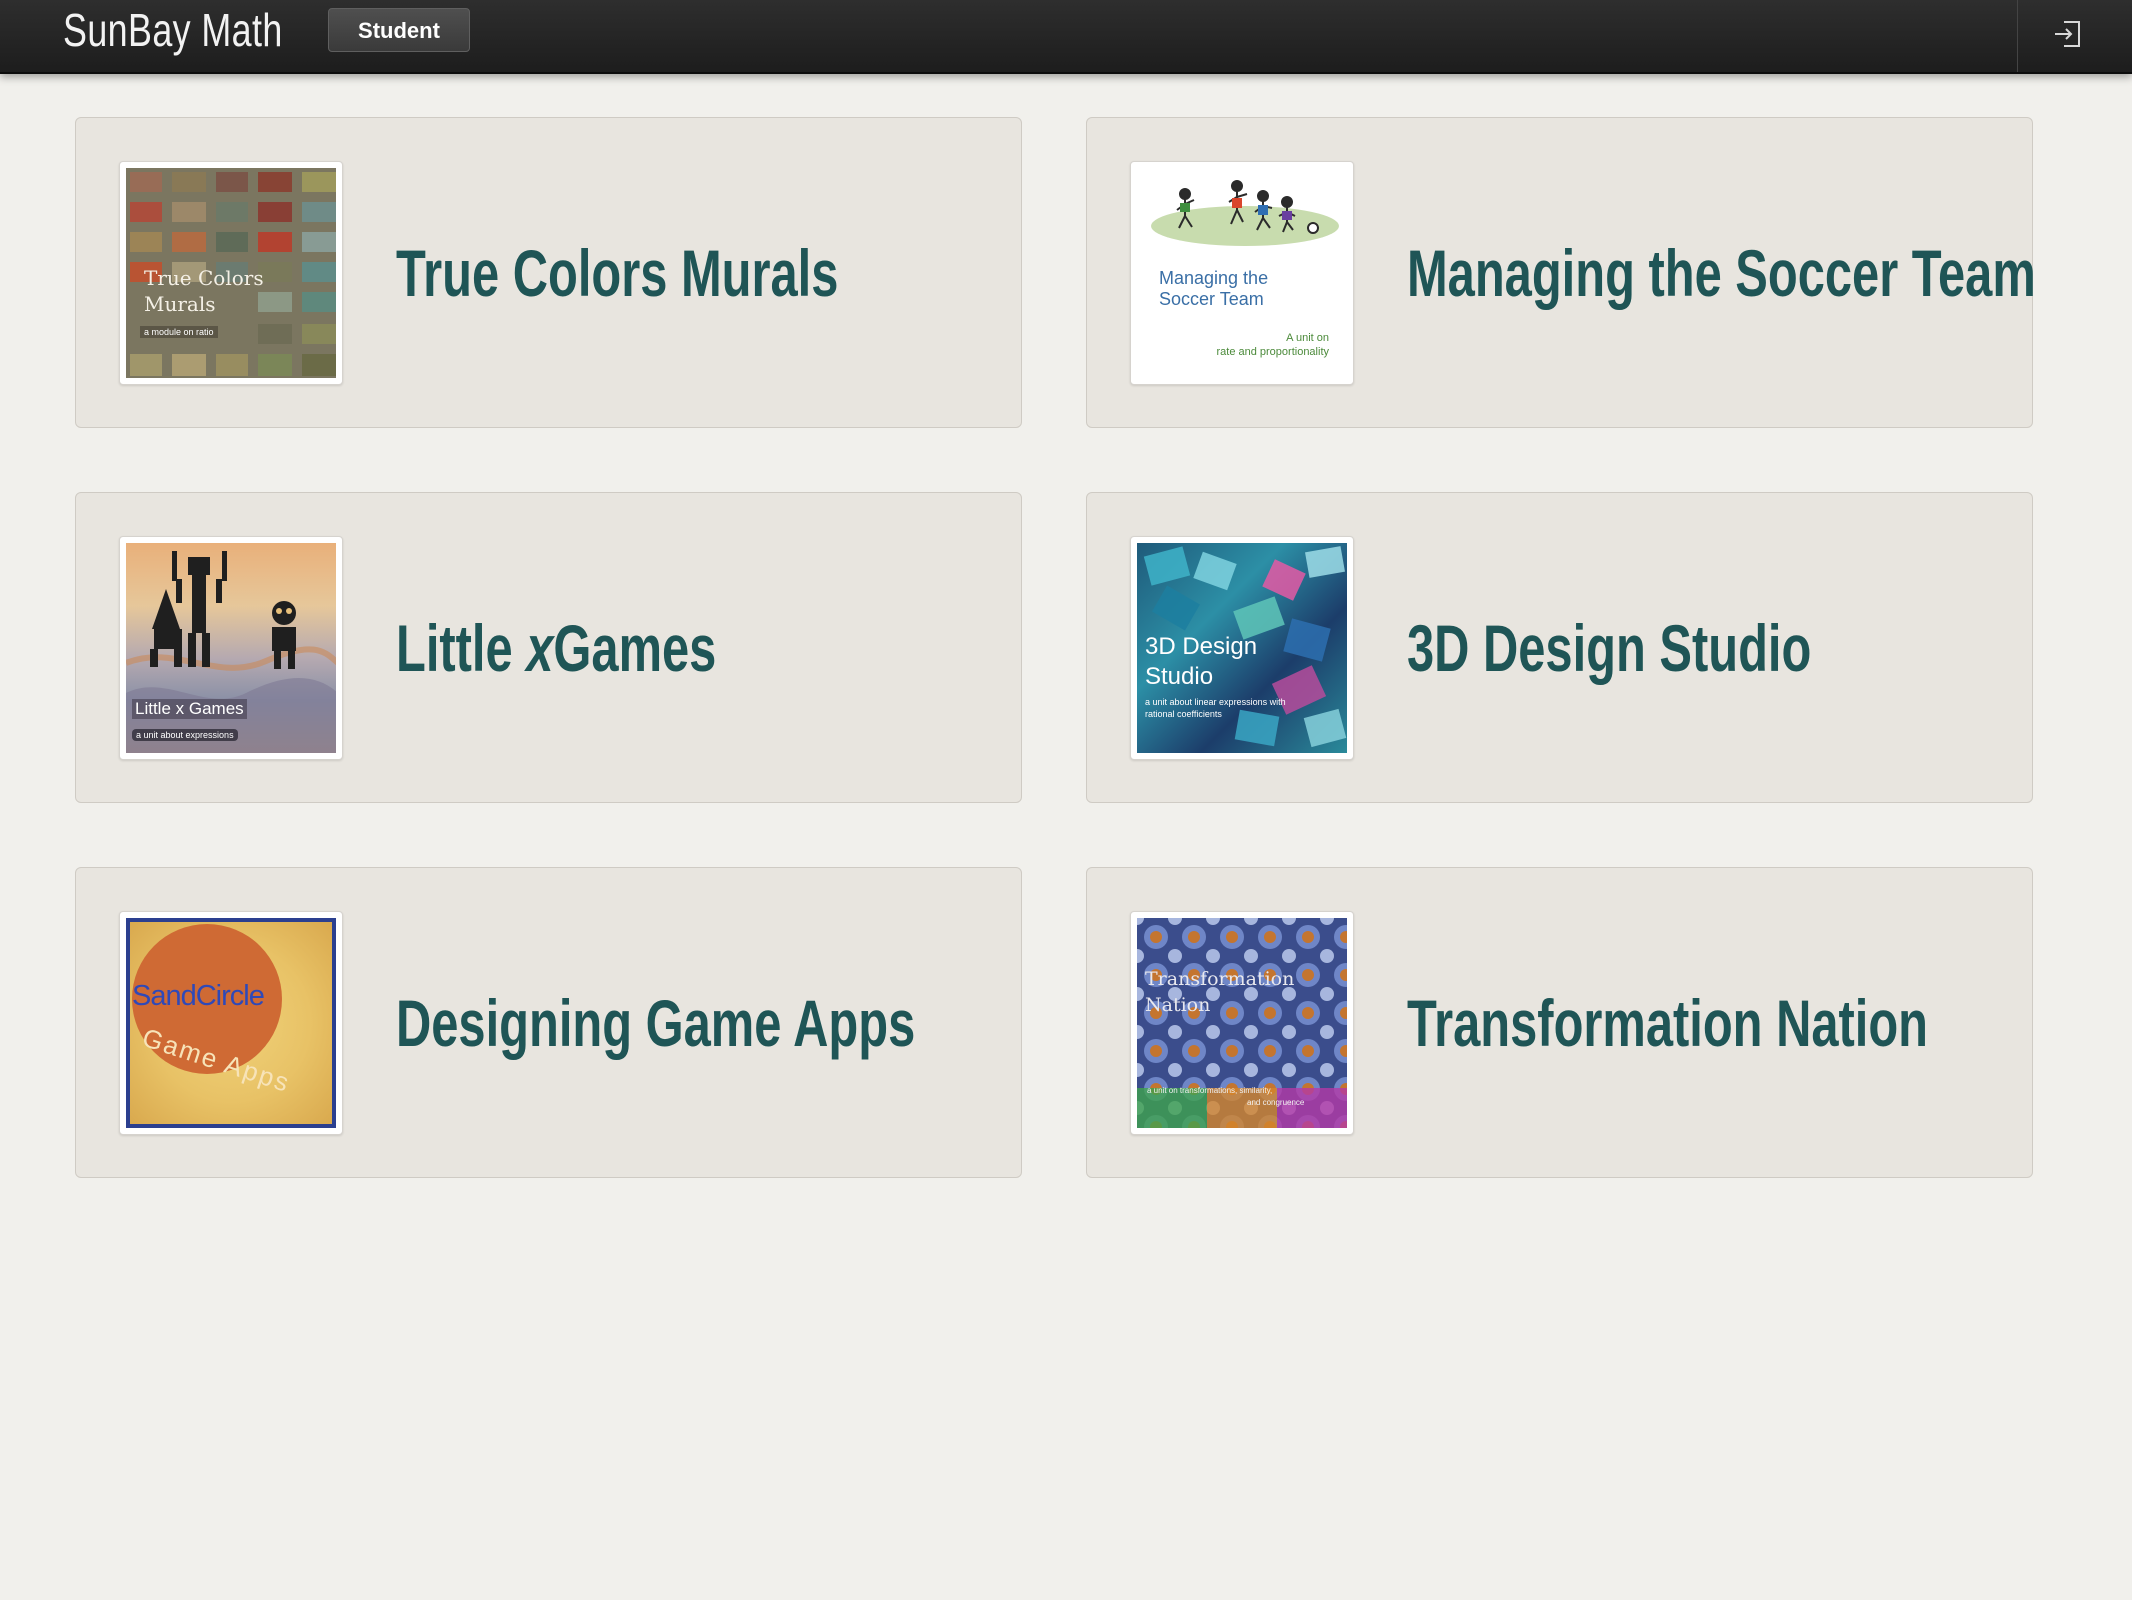  Describe the element at coordinates (1276, 1102) in the screenshot. I see `cover-subtitle: and congruence` at that location.